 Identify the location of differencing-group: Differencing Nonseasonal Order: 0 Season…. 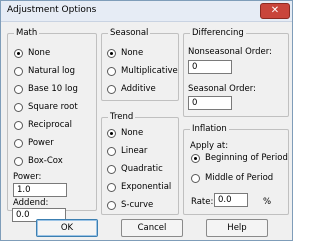
(236, 72).